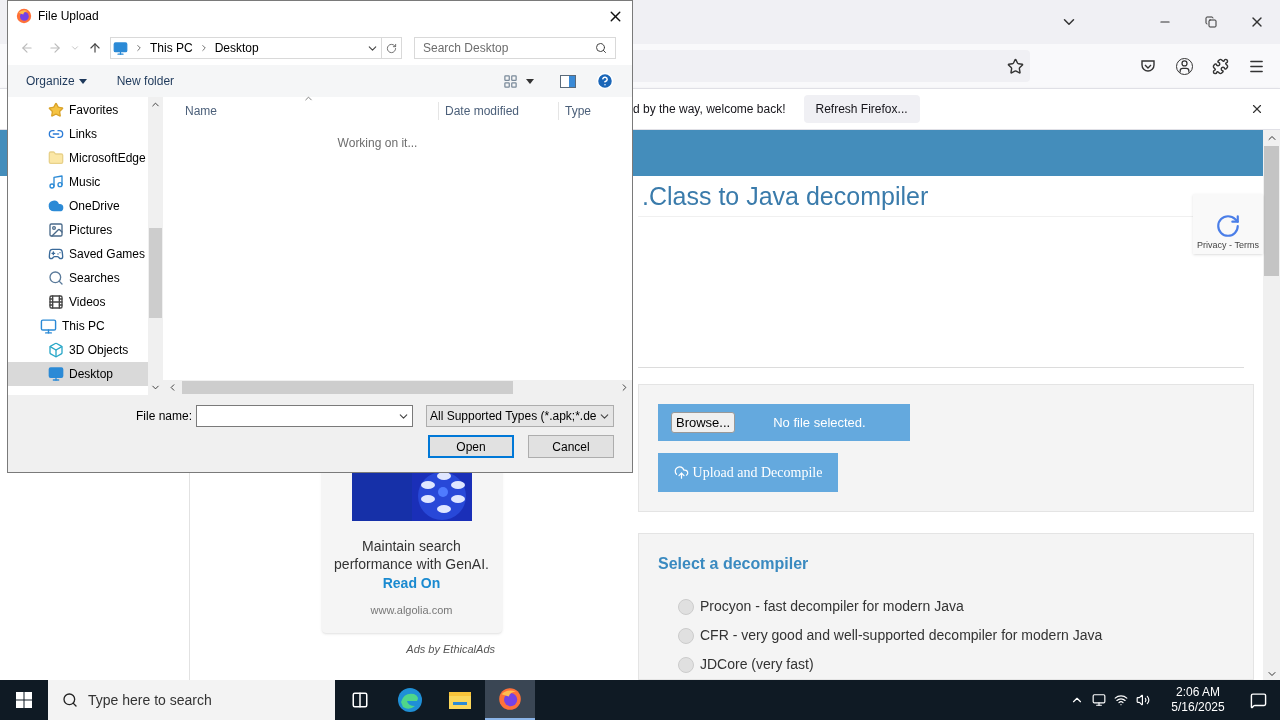  What do you see at coordinates (1258, 700) in the screenshot?
I see `notifications-icon` at bounding box center [1258, 700].